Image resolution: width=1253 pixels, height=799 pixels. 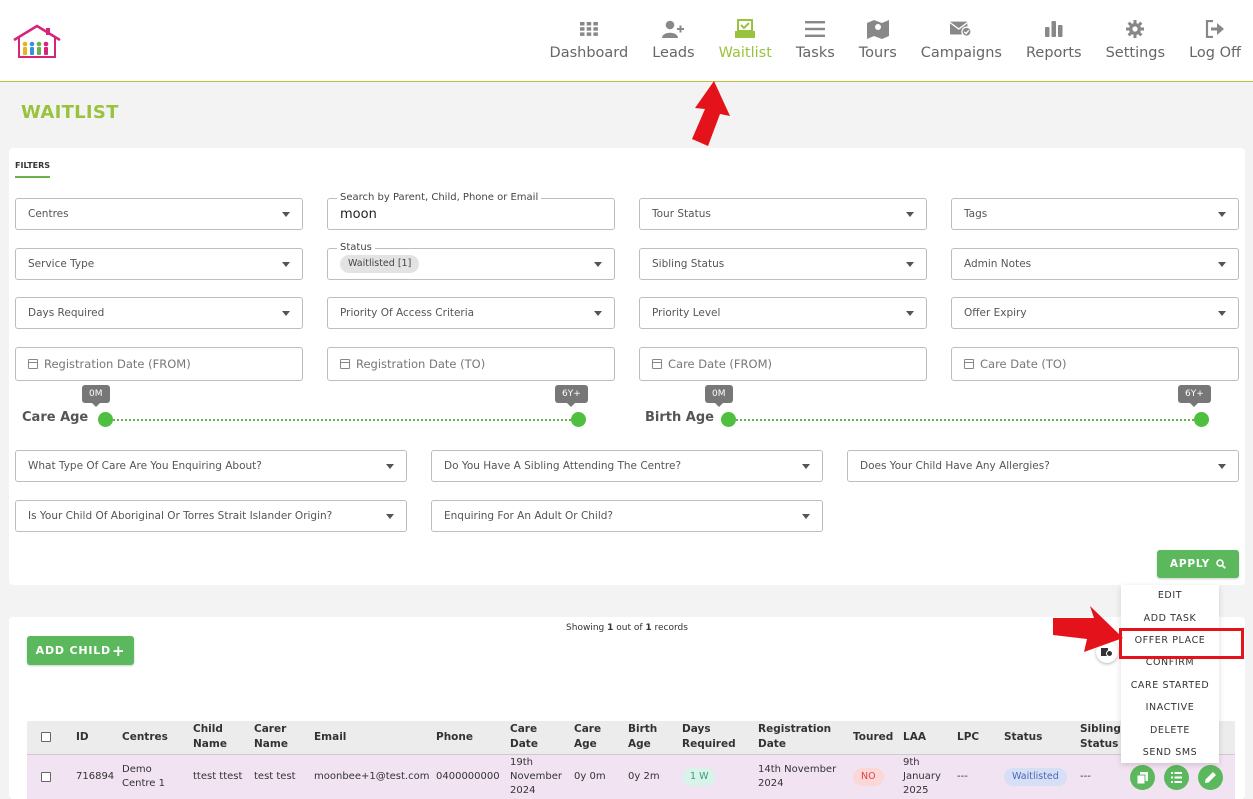 I want to click on offer-place-highlight, so click(x=1181, y=643).